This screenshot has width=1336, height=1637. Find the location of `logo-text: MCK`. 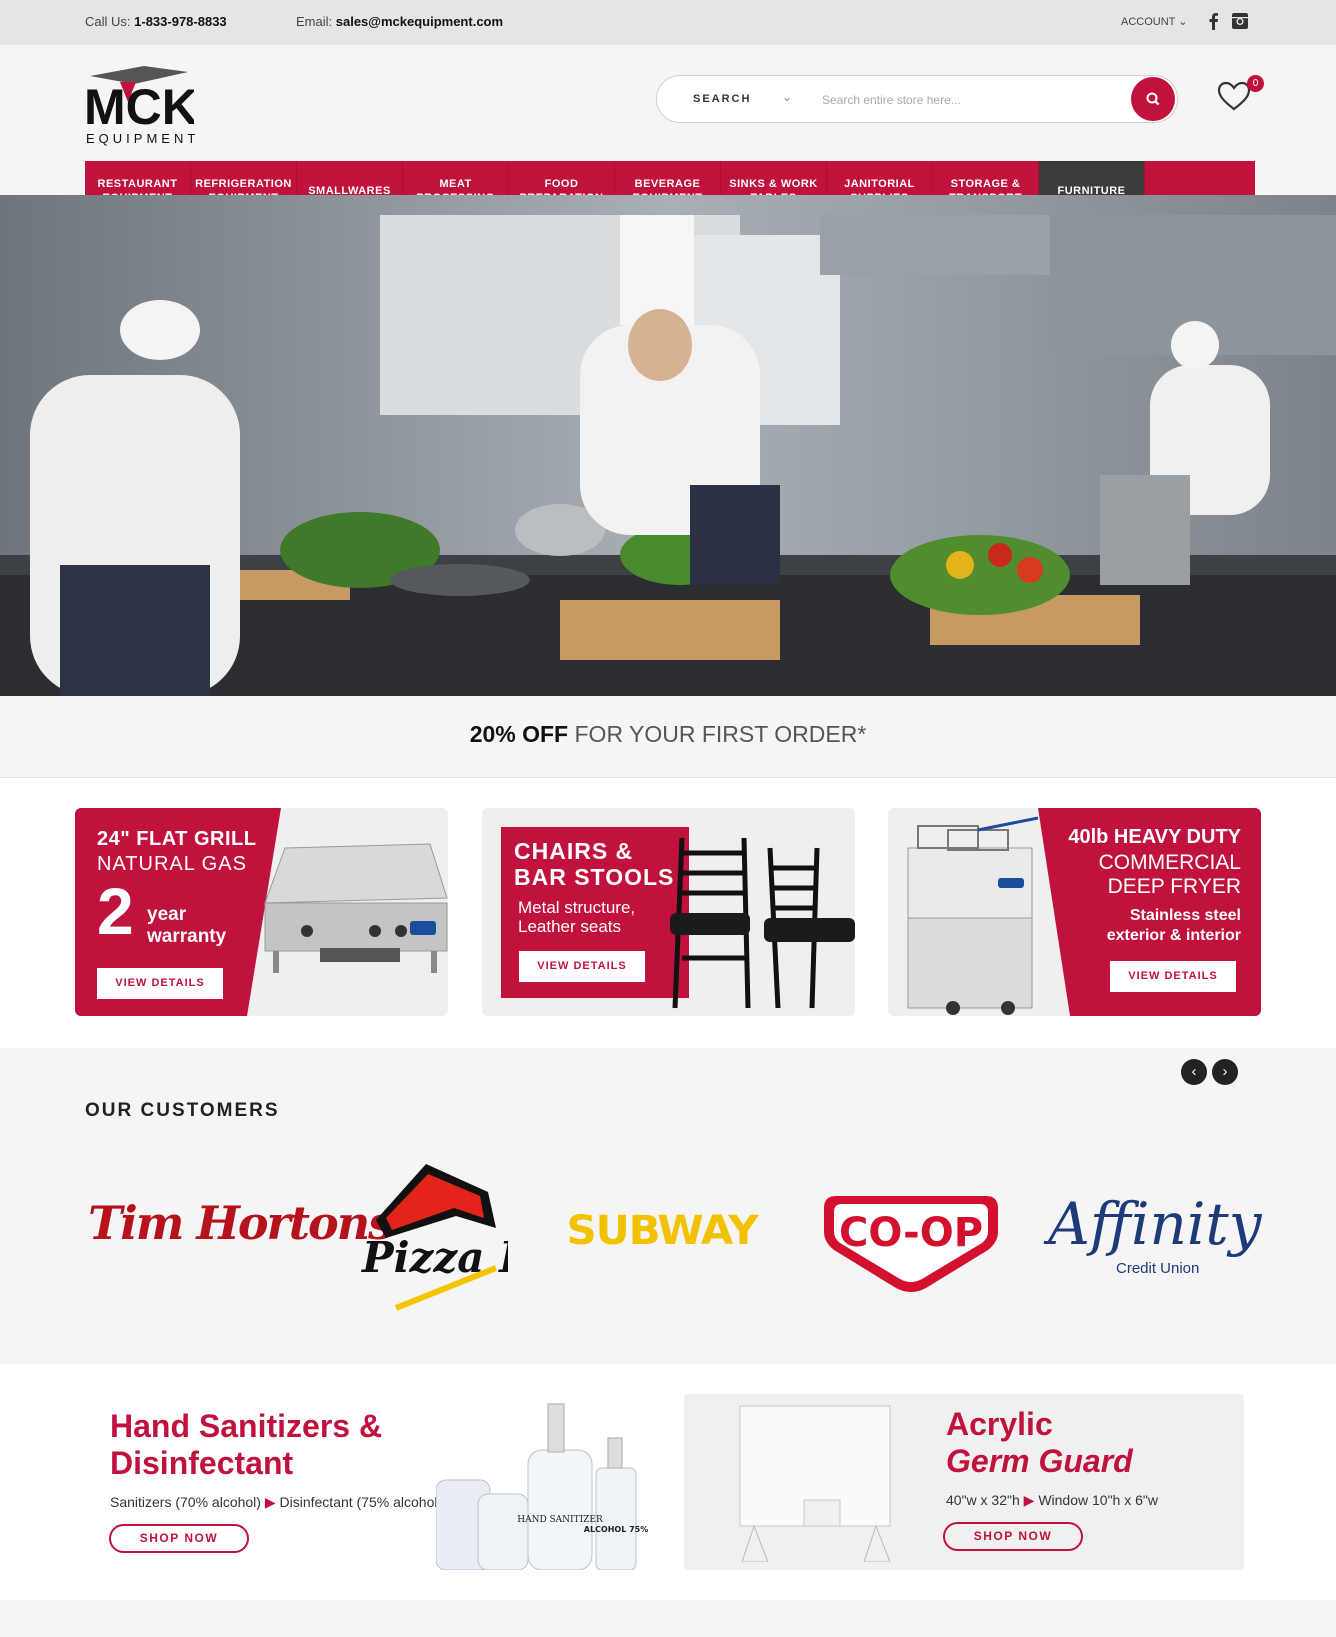

logo-text: MCK is located at coordinates (139, 107).